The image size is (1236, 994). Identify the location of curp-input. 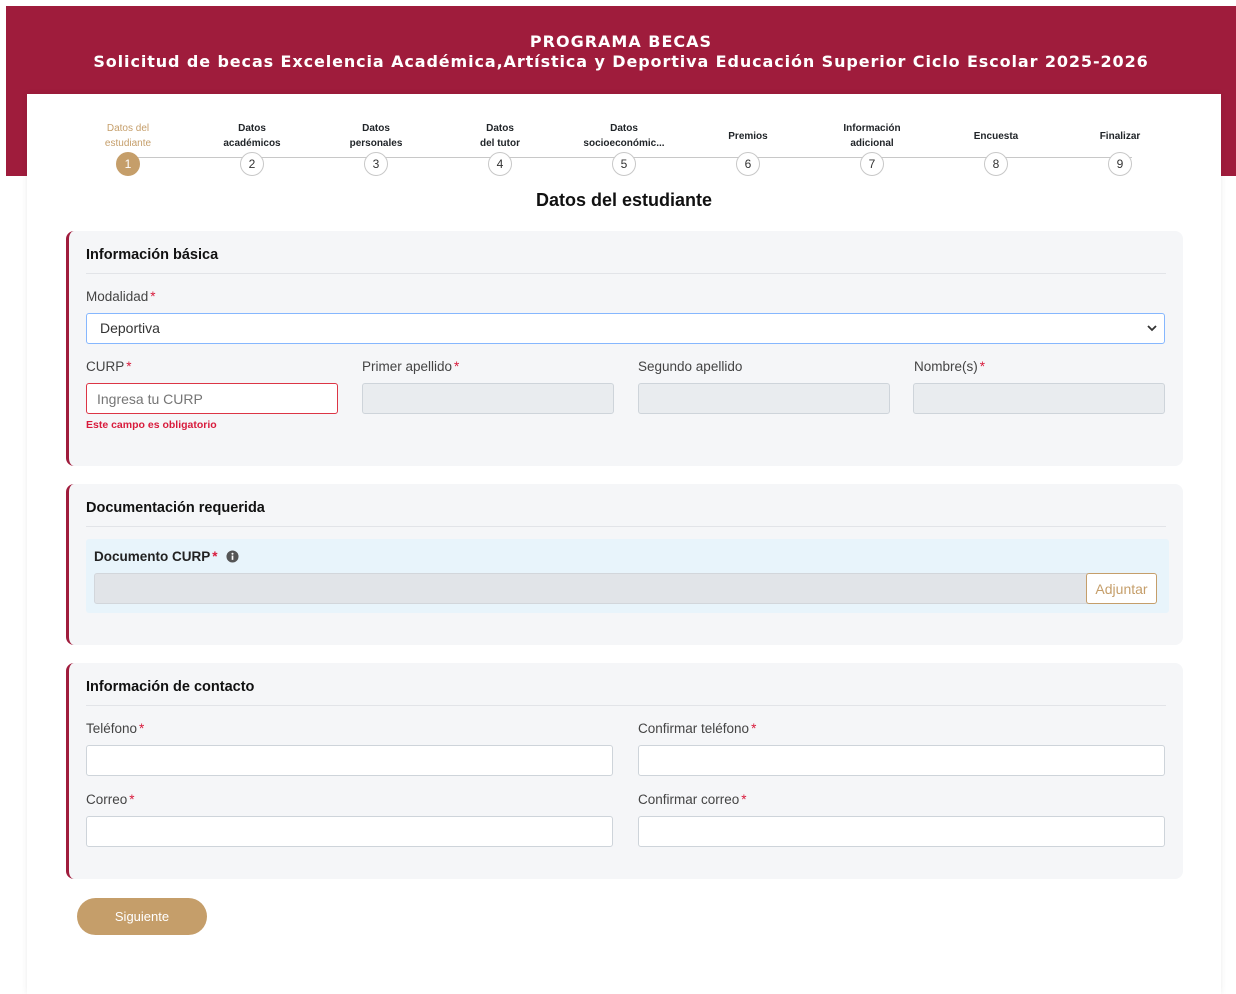
(212, 398).